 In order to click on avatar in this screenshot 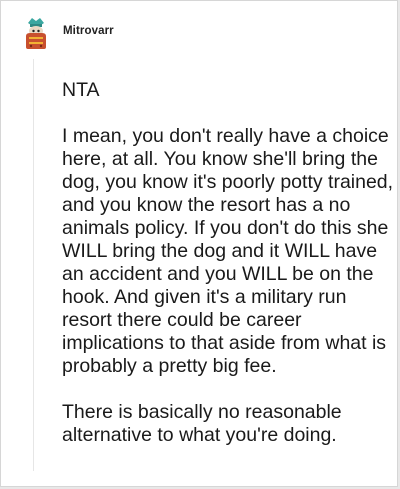, I will do `click(36, 33)`.